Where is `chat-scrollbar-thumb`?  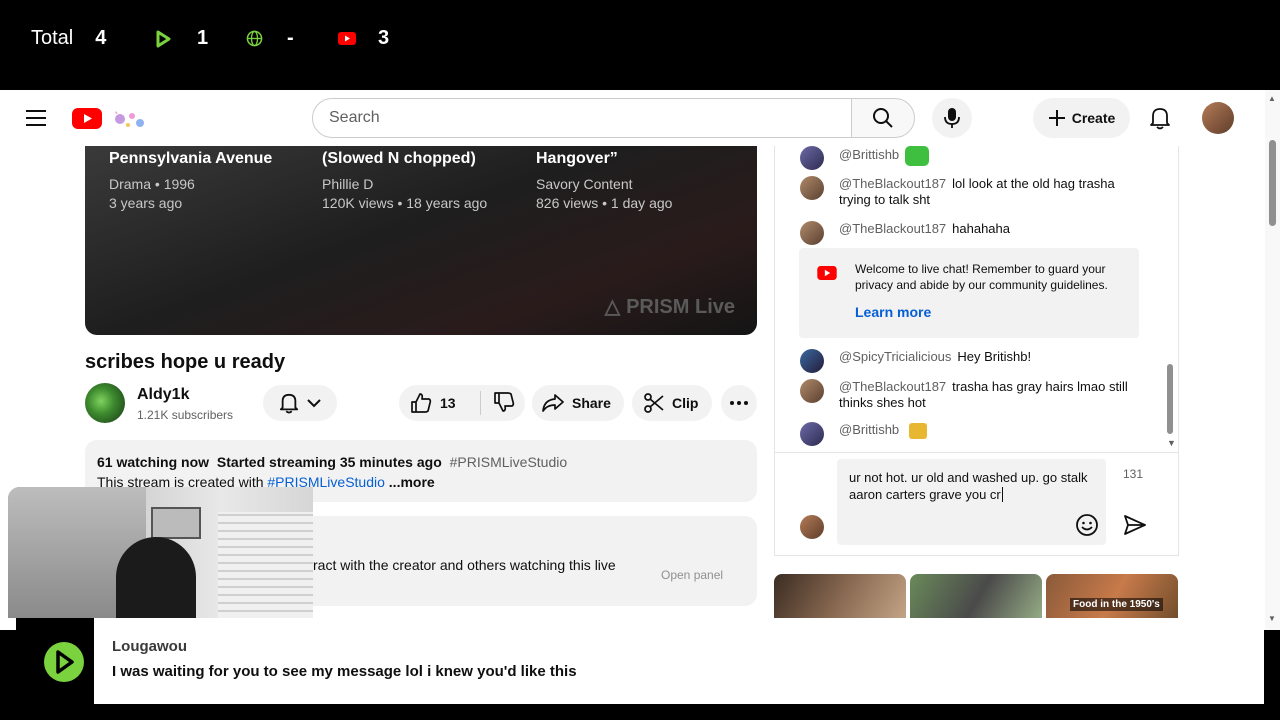
chat-scrollbar-thumb is located at coordinates (1170, 399).